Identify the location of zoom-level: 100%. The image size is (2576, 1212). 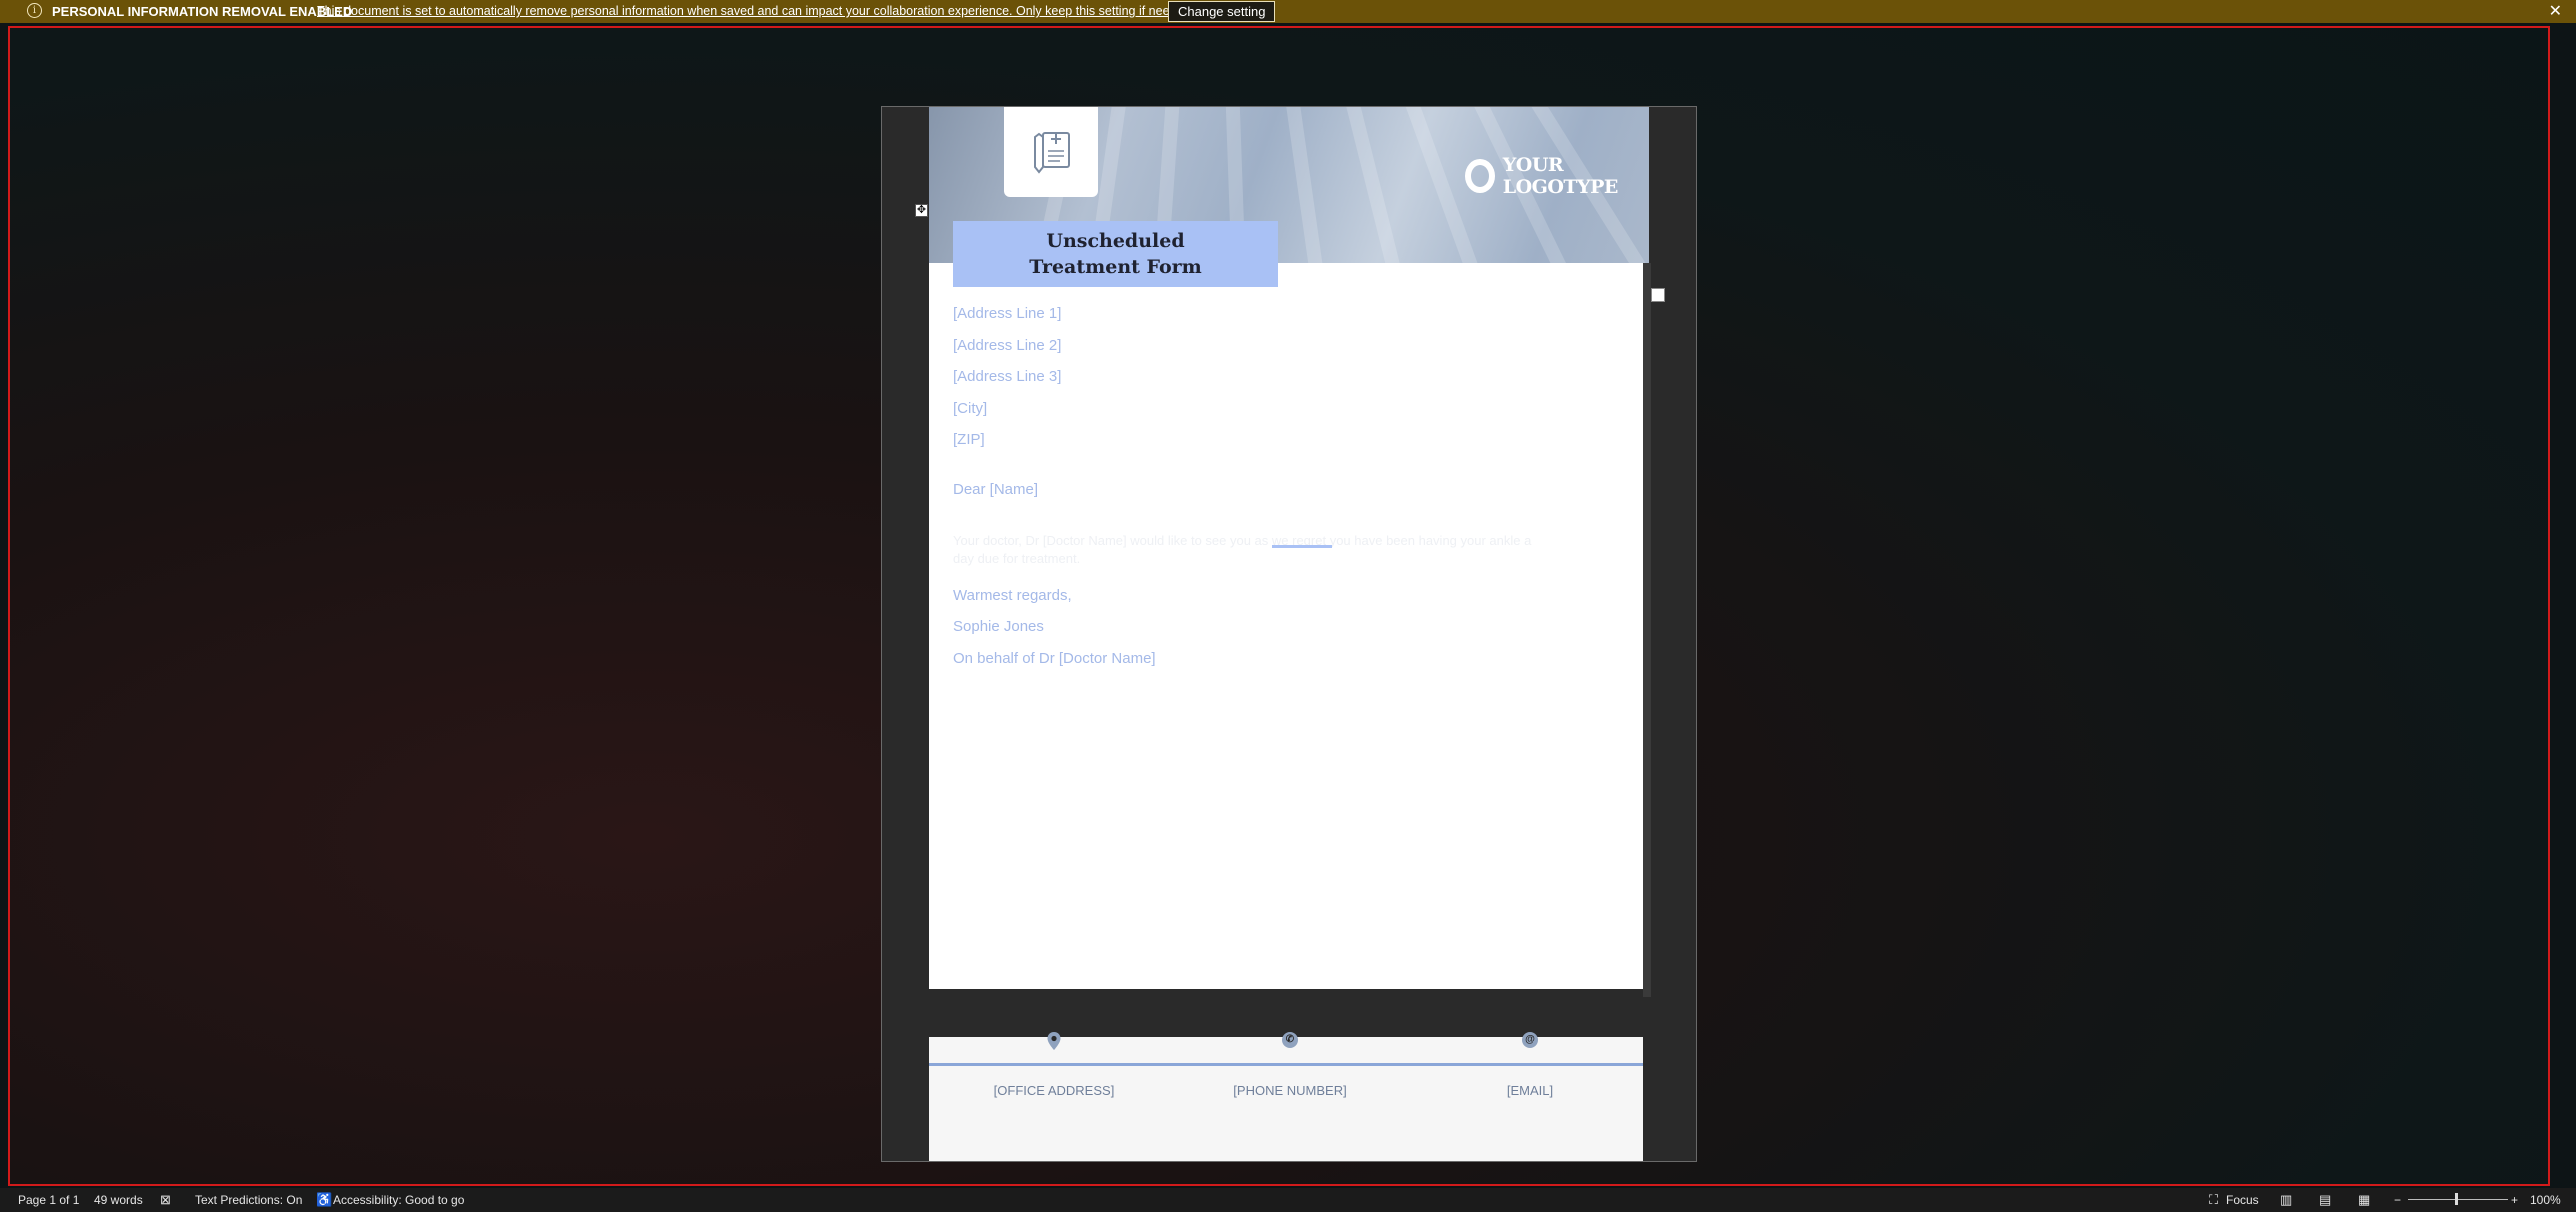
(2545, 1200).